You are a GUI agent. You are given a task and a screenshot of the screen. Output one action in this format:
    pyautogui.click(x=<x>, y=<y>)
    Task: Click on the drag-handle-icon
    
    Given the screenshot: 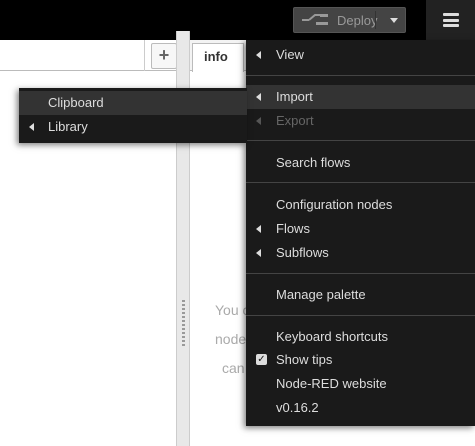 What is the action you would take?
    pyautogui.click(x=183, y=324)
    